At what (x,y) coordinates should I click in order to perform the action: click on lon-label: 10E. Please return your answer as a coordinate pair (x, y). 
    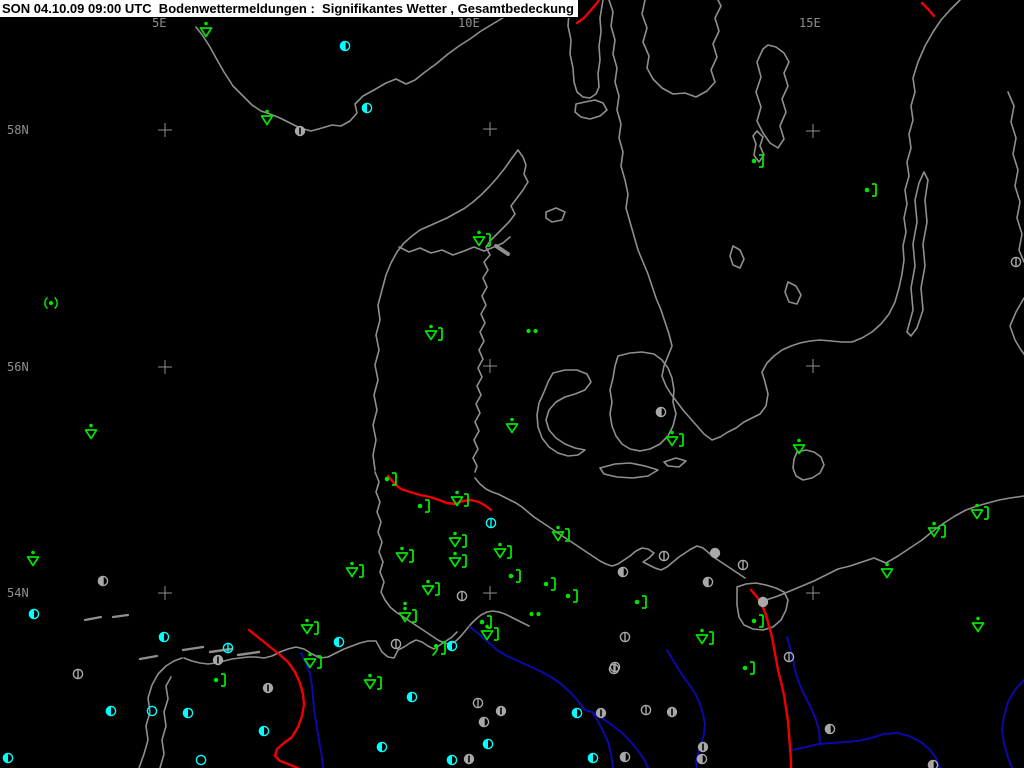
    Looking at the image, I should click on (469, 23).